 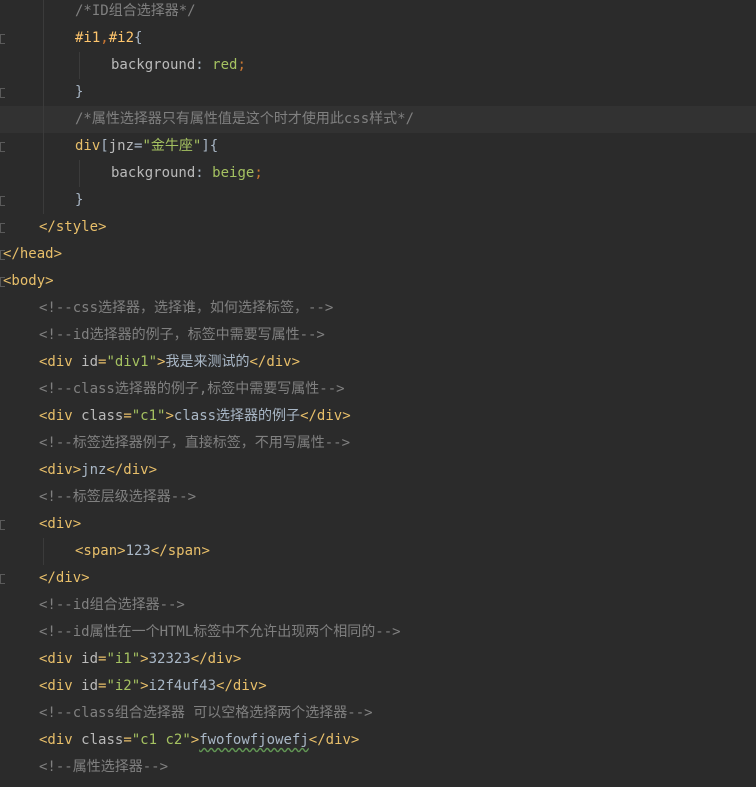 What do you see at coordinates (378, 416) in the screenshot?
I see `code-line: <div class="c1">class选择器的例子</div>` at bounding box center [378, 416].